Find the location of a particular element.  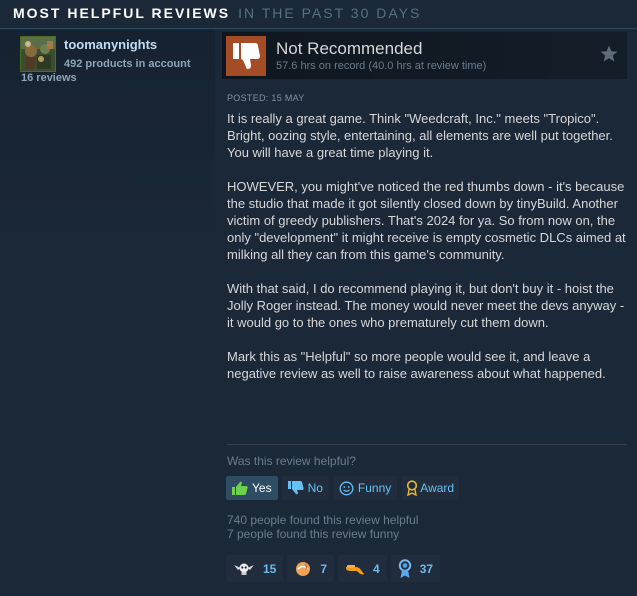

funny-label: Funny is located at coordinates (374, 488).